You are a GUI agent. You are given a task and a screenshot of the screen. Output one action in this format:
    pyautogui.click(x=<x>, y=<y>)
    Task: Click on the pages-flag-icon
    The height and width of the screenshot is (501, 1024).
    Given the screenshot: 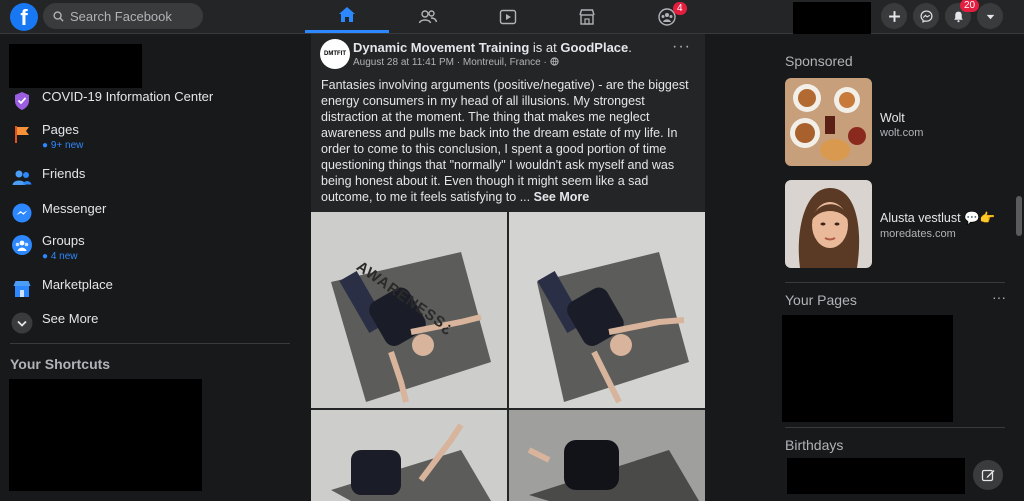 What is the action you would take?
    pyautogui.click(x=22, y=134)
    